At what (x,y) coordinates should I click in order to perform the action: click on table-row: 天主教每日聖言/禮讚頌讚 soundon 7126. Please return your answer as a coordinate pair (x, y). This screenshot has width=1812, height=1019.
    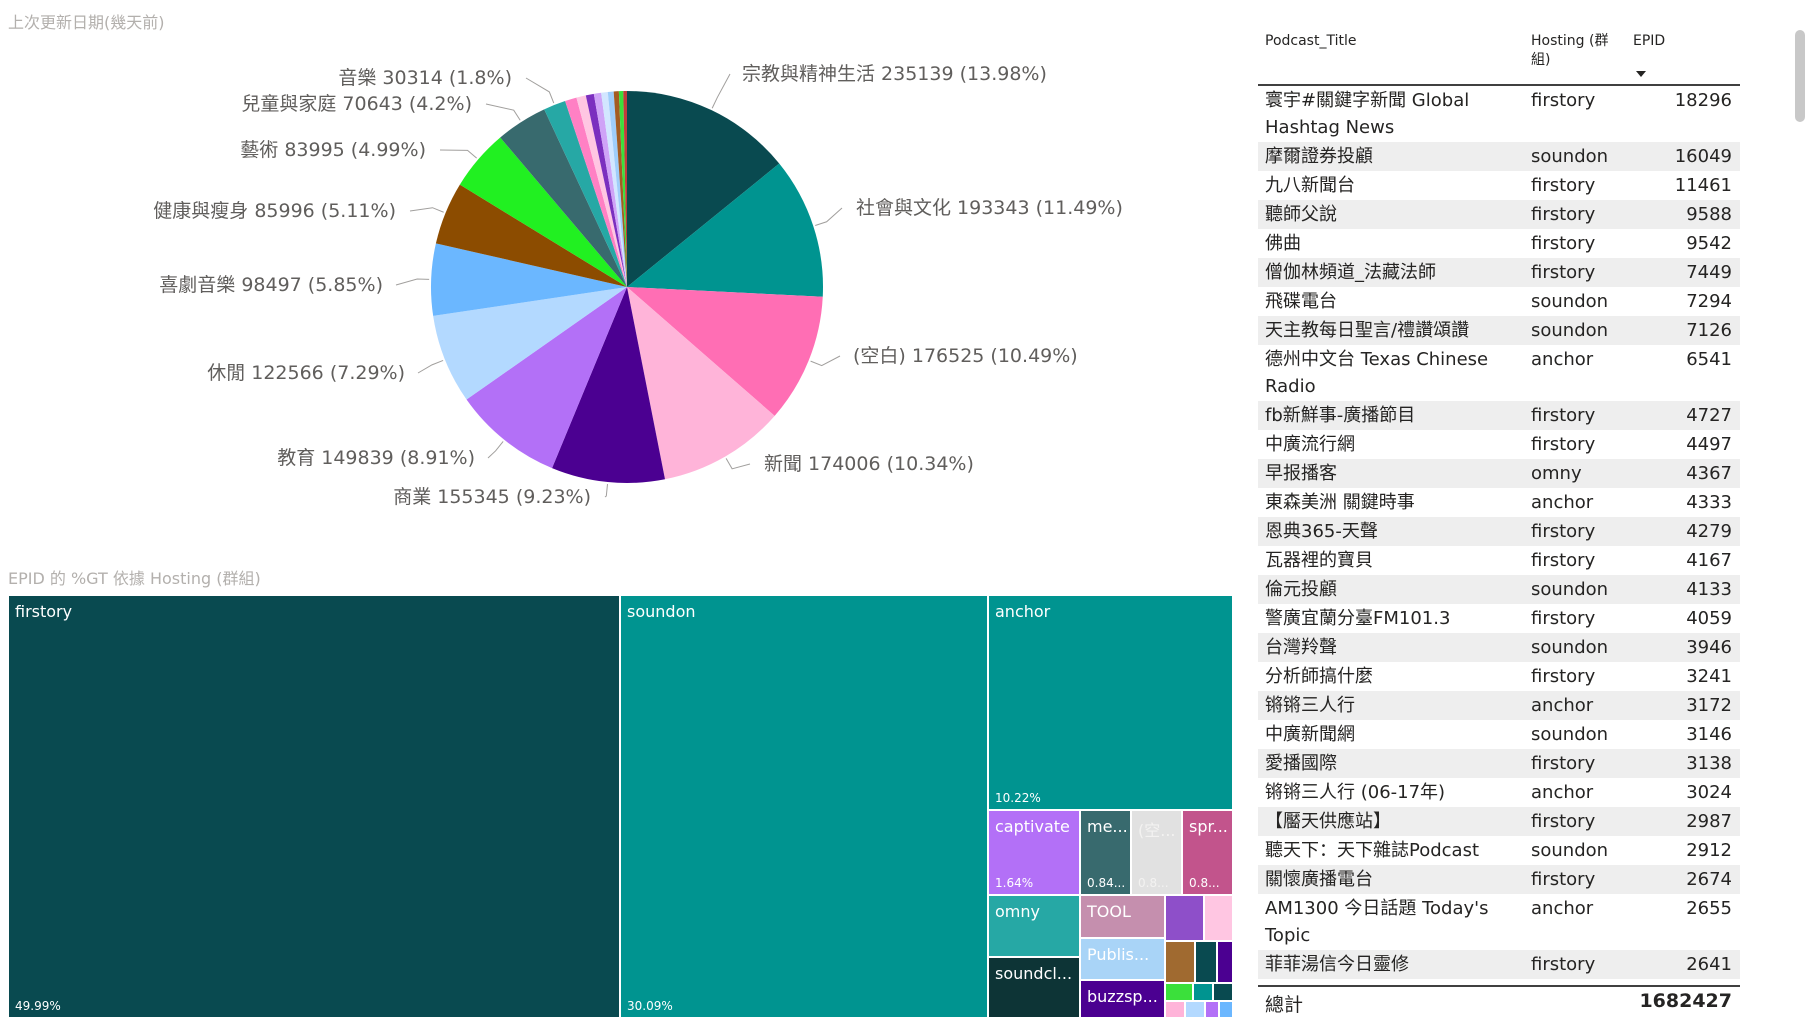
    Looking at the image, I should click on (1499, 330).